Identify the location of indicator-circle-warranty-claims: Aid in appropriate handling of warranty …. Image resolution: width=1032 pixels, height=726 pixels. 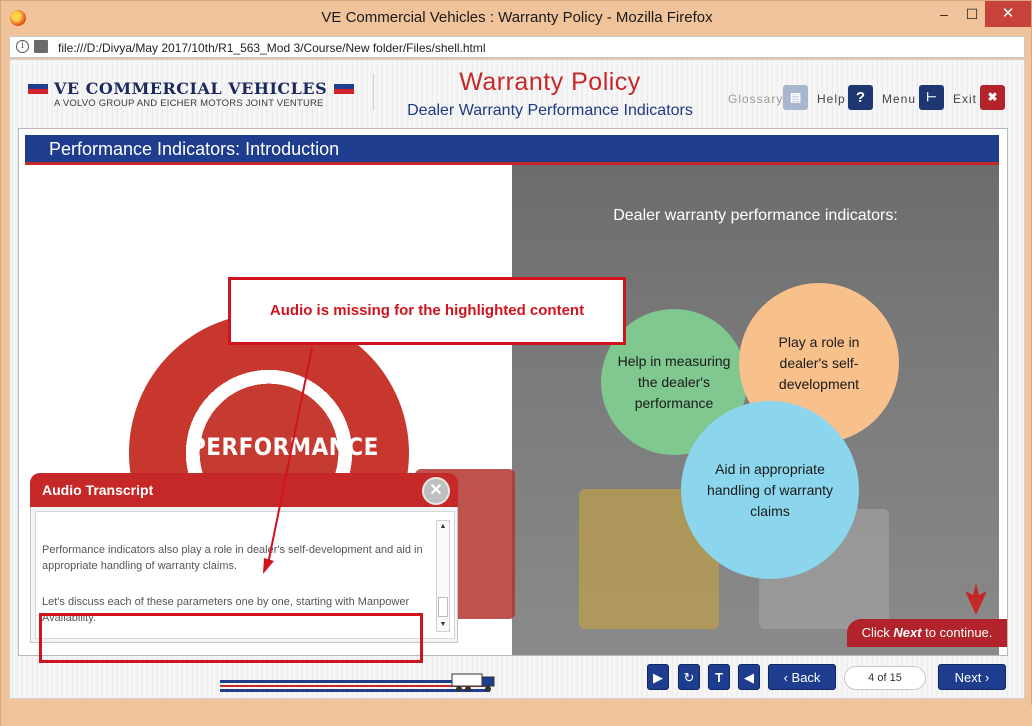
(770, 490).